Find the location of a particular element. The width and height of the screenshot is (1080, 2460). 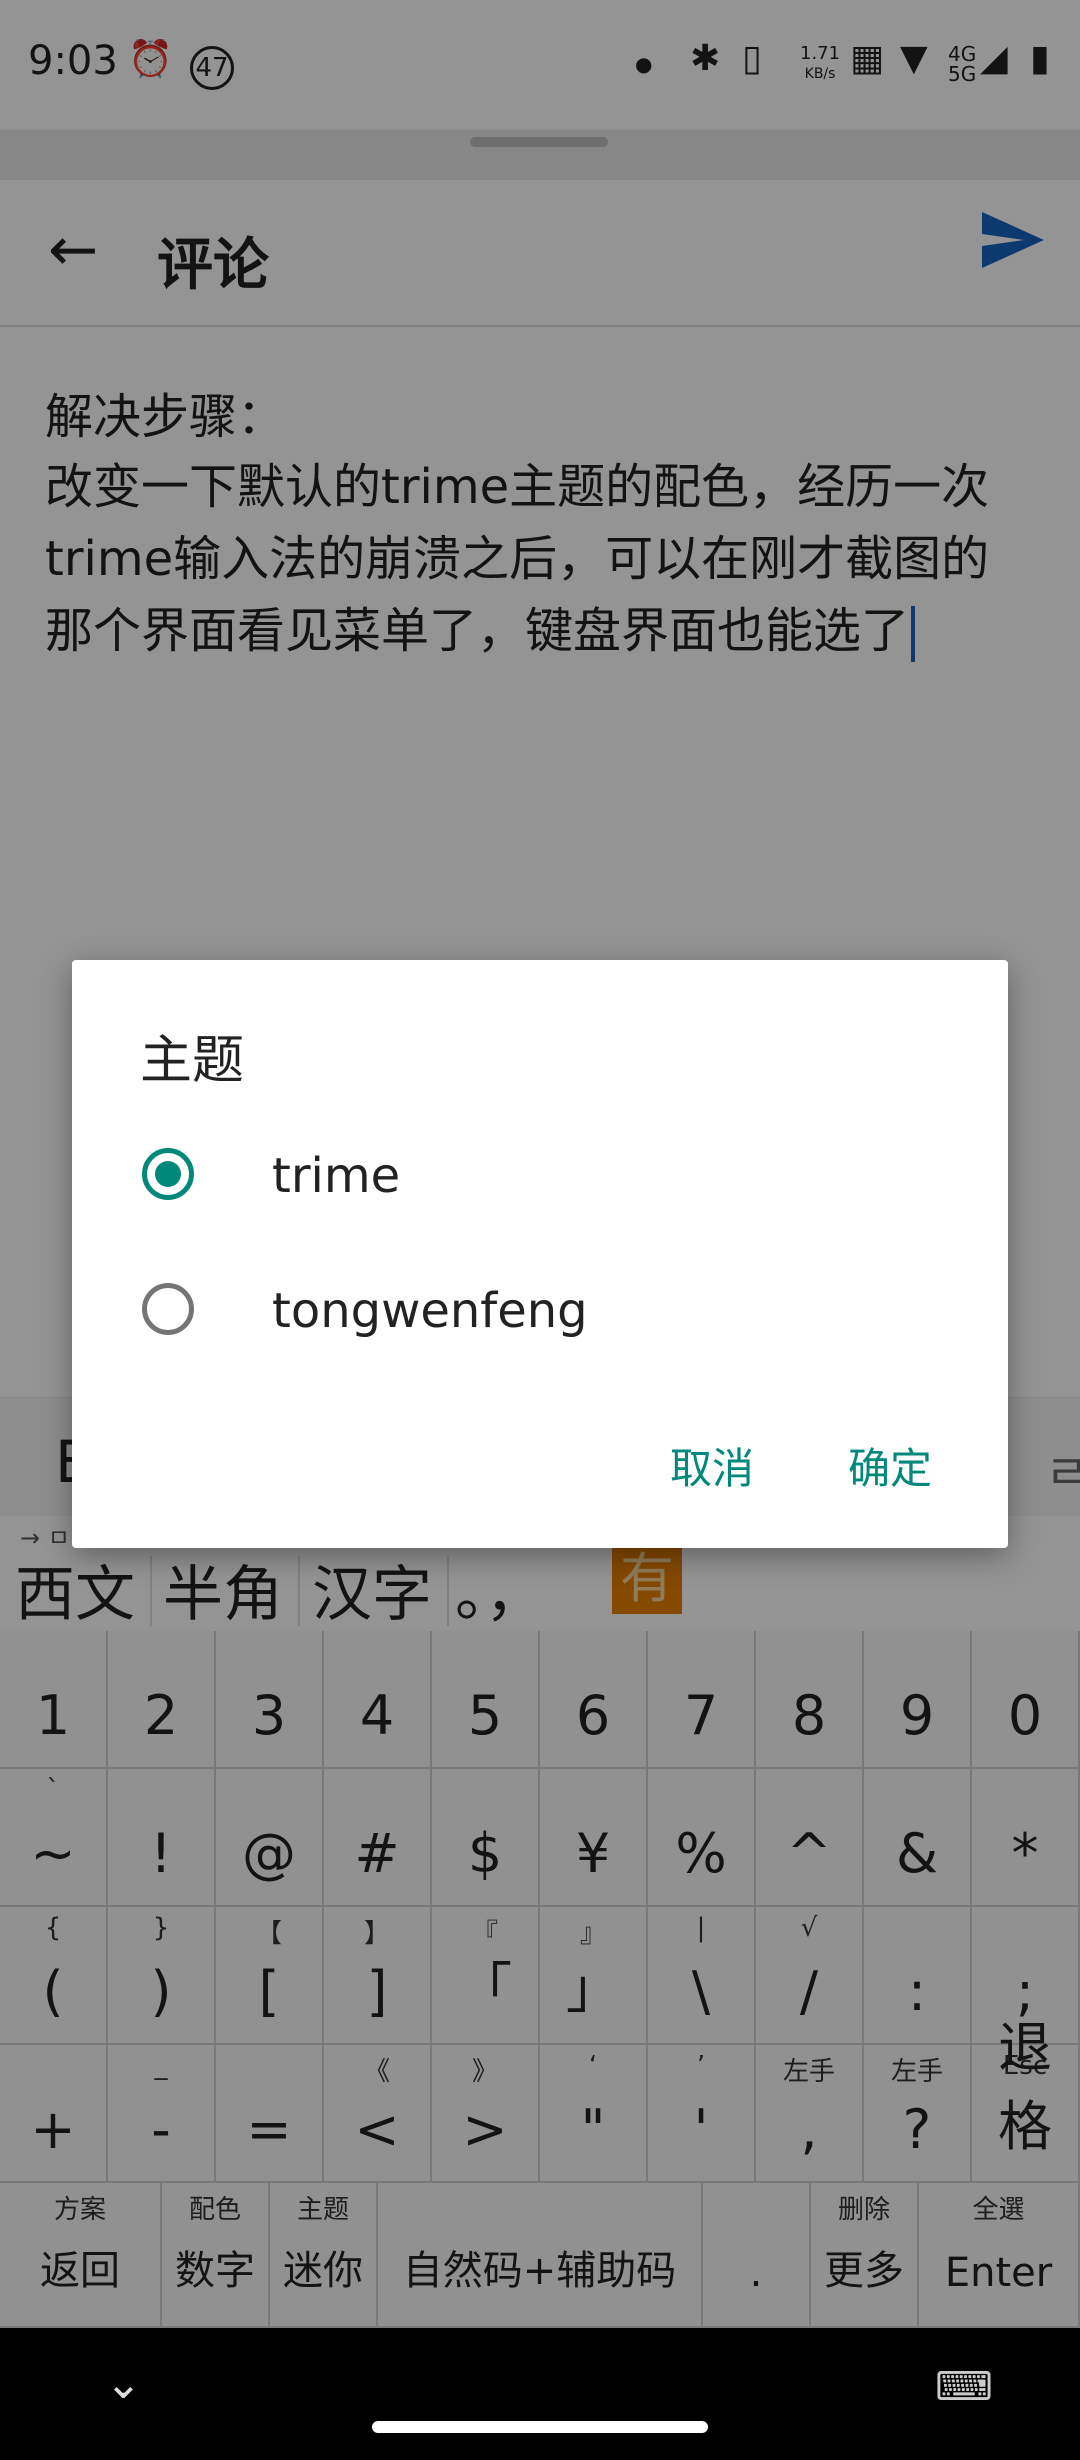

radio-unselected-icon is located at coordinates (168, 1309).